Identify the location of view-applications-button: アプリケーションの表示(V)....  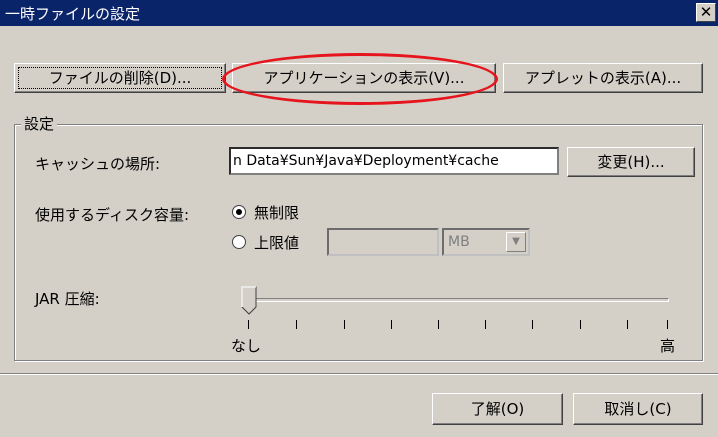
(364, 78).